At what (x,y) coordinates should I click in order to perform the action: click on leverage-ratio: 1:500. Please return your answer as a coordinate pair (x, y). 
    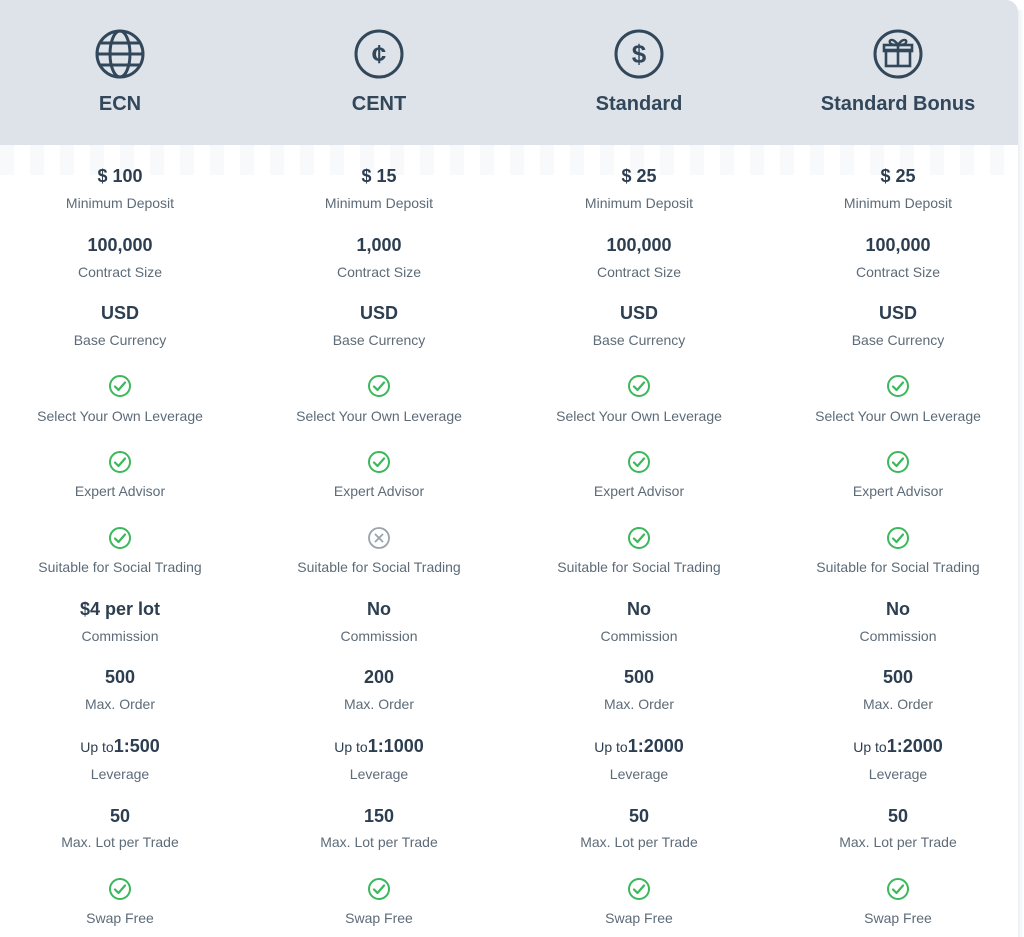
    Looking at the image, I should click on (136, 746).